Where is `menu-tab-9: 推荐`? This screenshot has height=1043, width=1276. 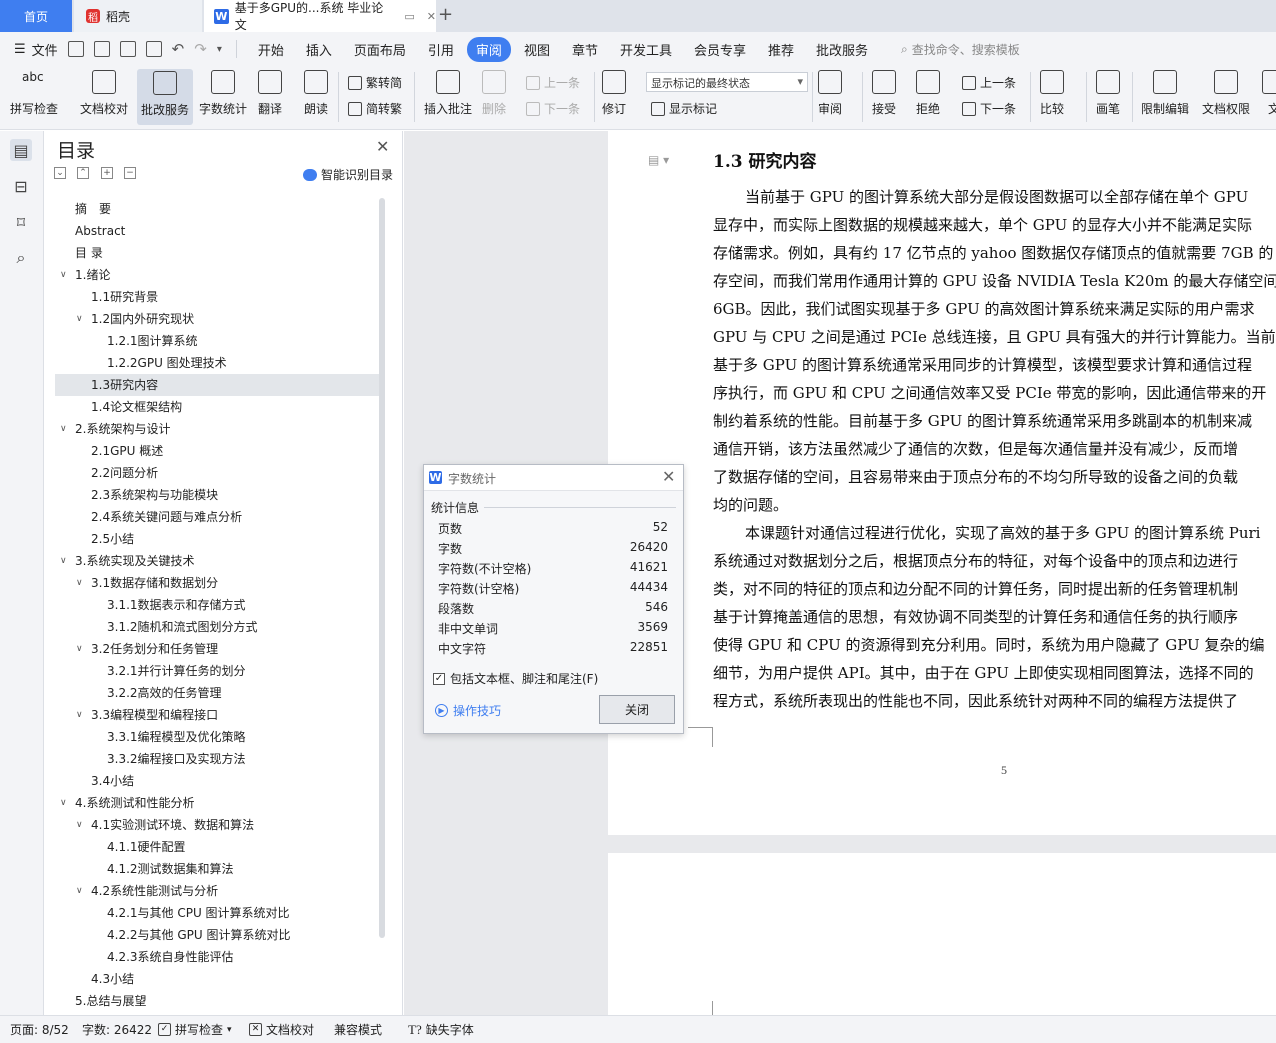 menu-tab-9: 推荐 is located at coordinates (781, 49).